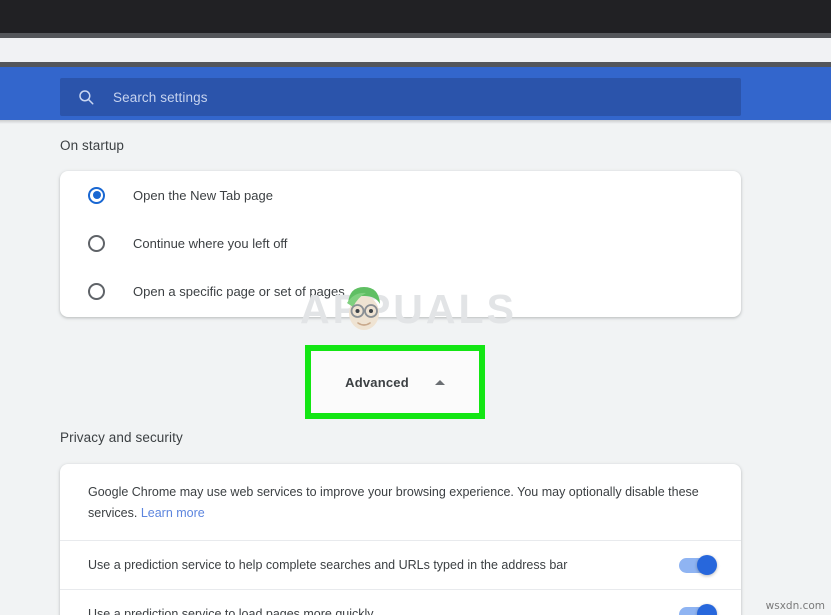  I want to click on advanced-button: Advanced, so click(395, 382).